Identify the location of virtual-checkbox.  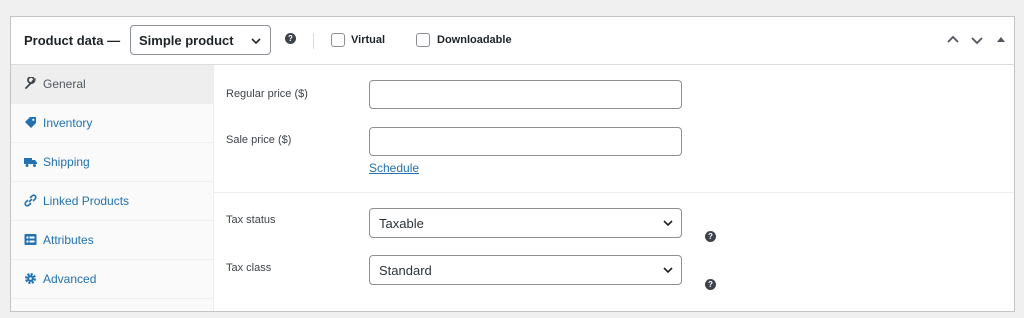
(338, 40).